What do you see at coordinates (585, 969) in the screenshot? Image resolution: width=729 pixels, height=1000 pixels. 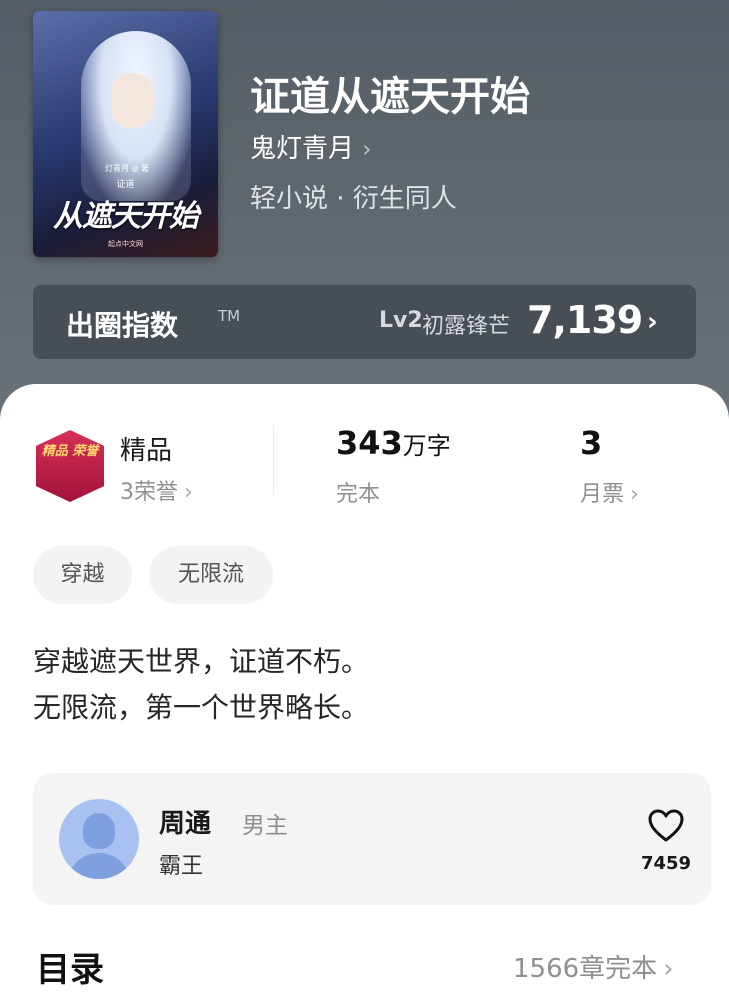 I see `chapter-count: 1566章完本` at bounding box center [585, 969].